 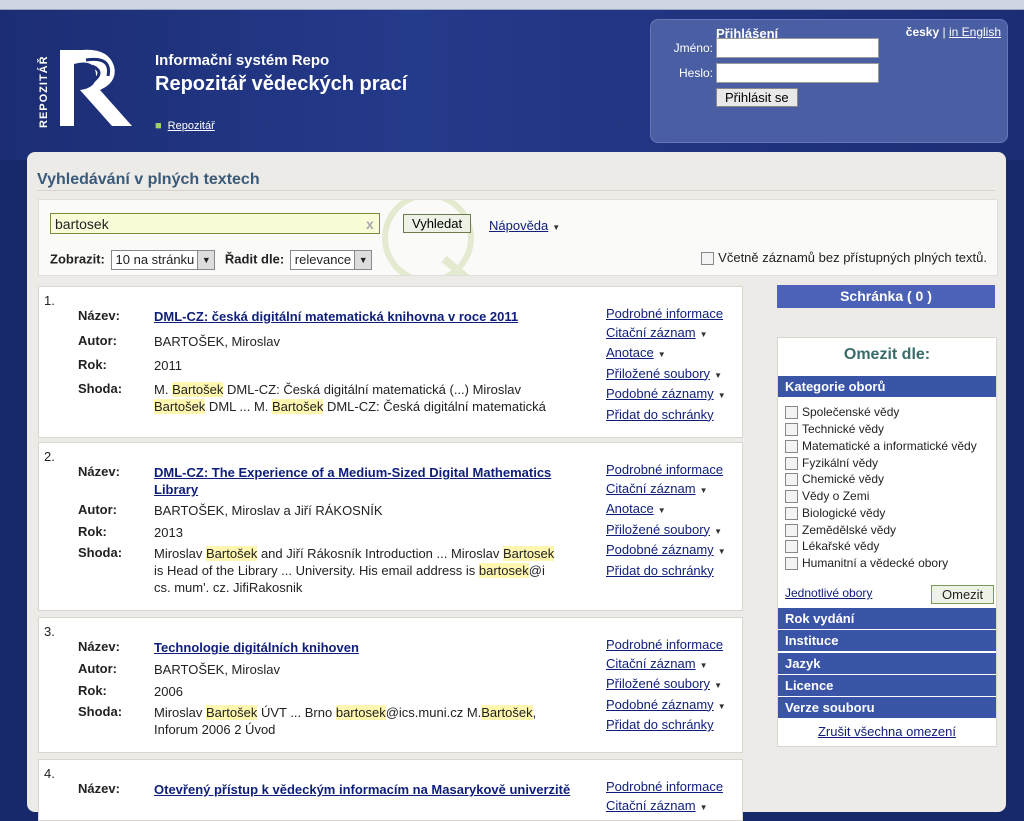 I want to click on search-button: Vyhledat, so click(x=437, y=223).